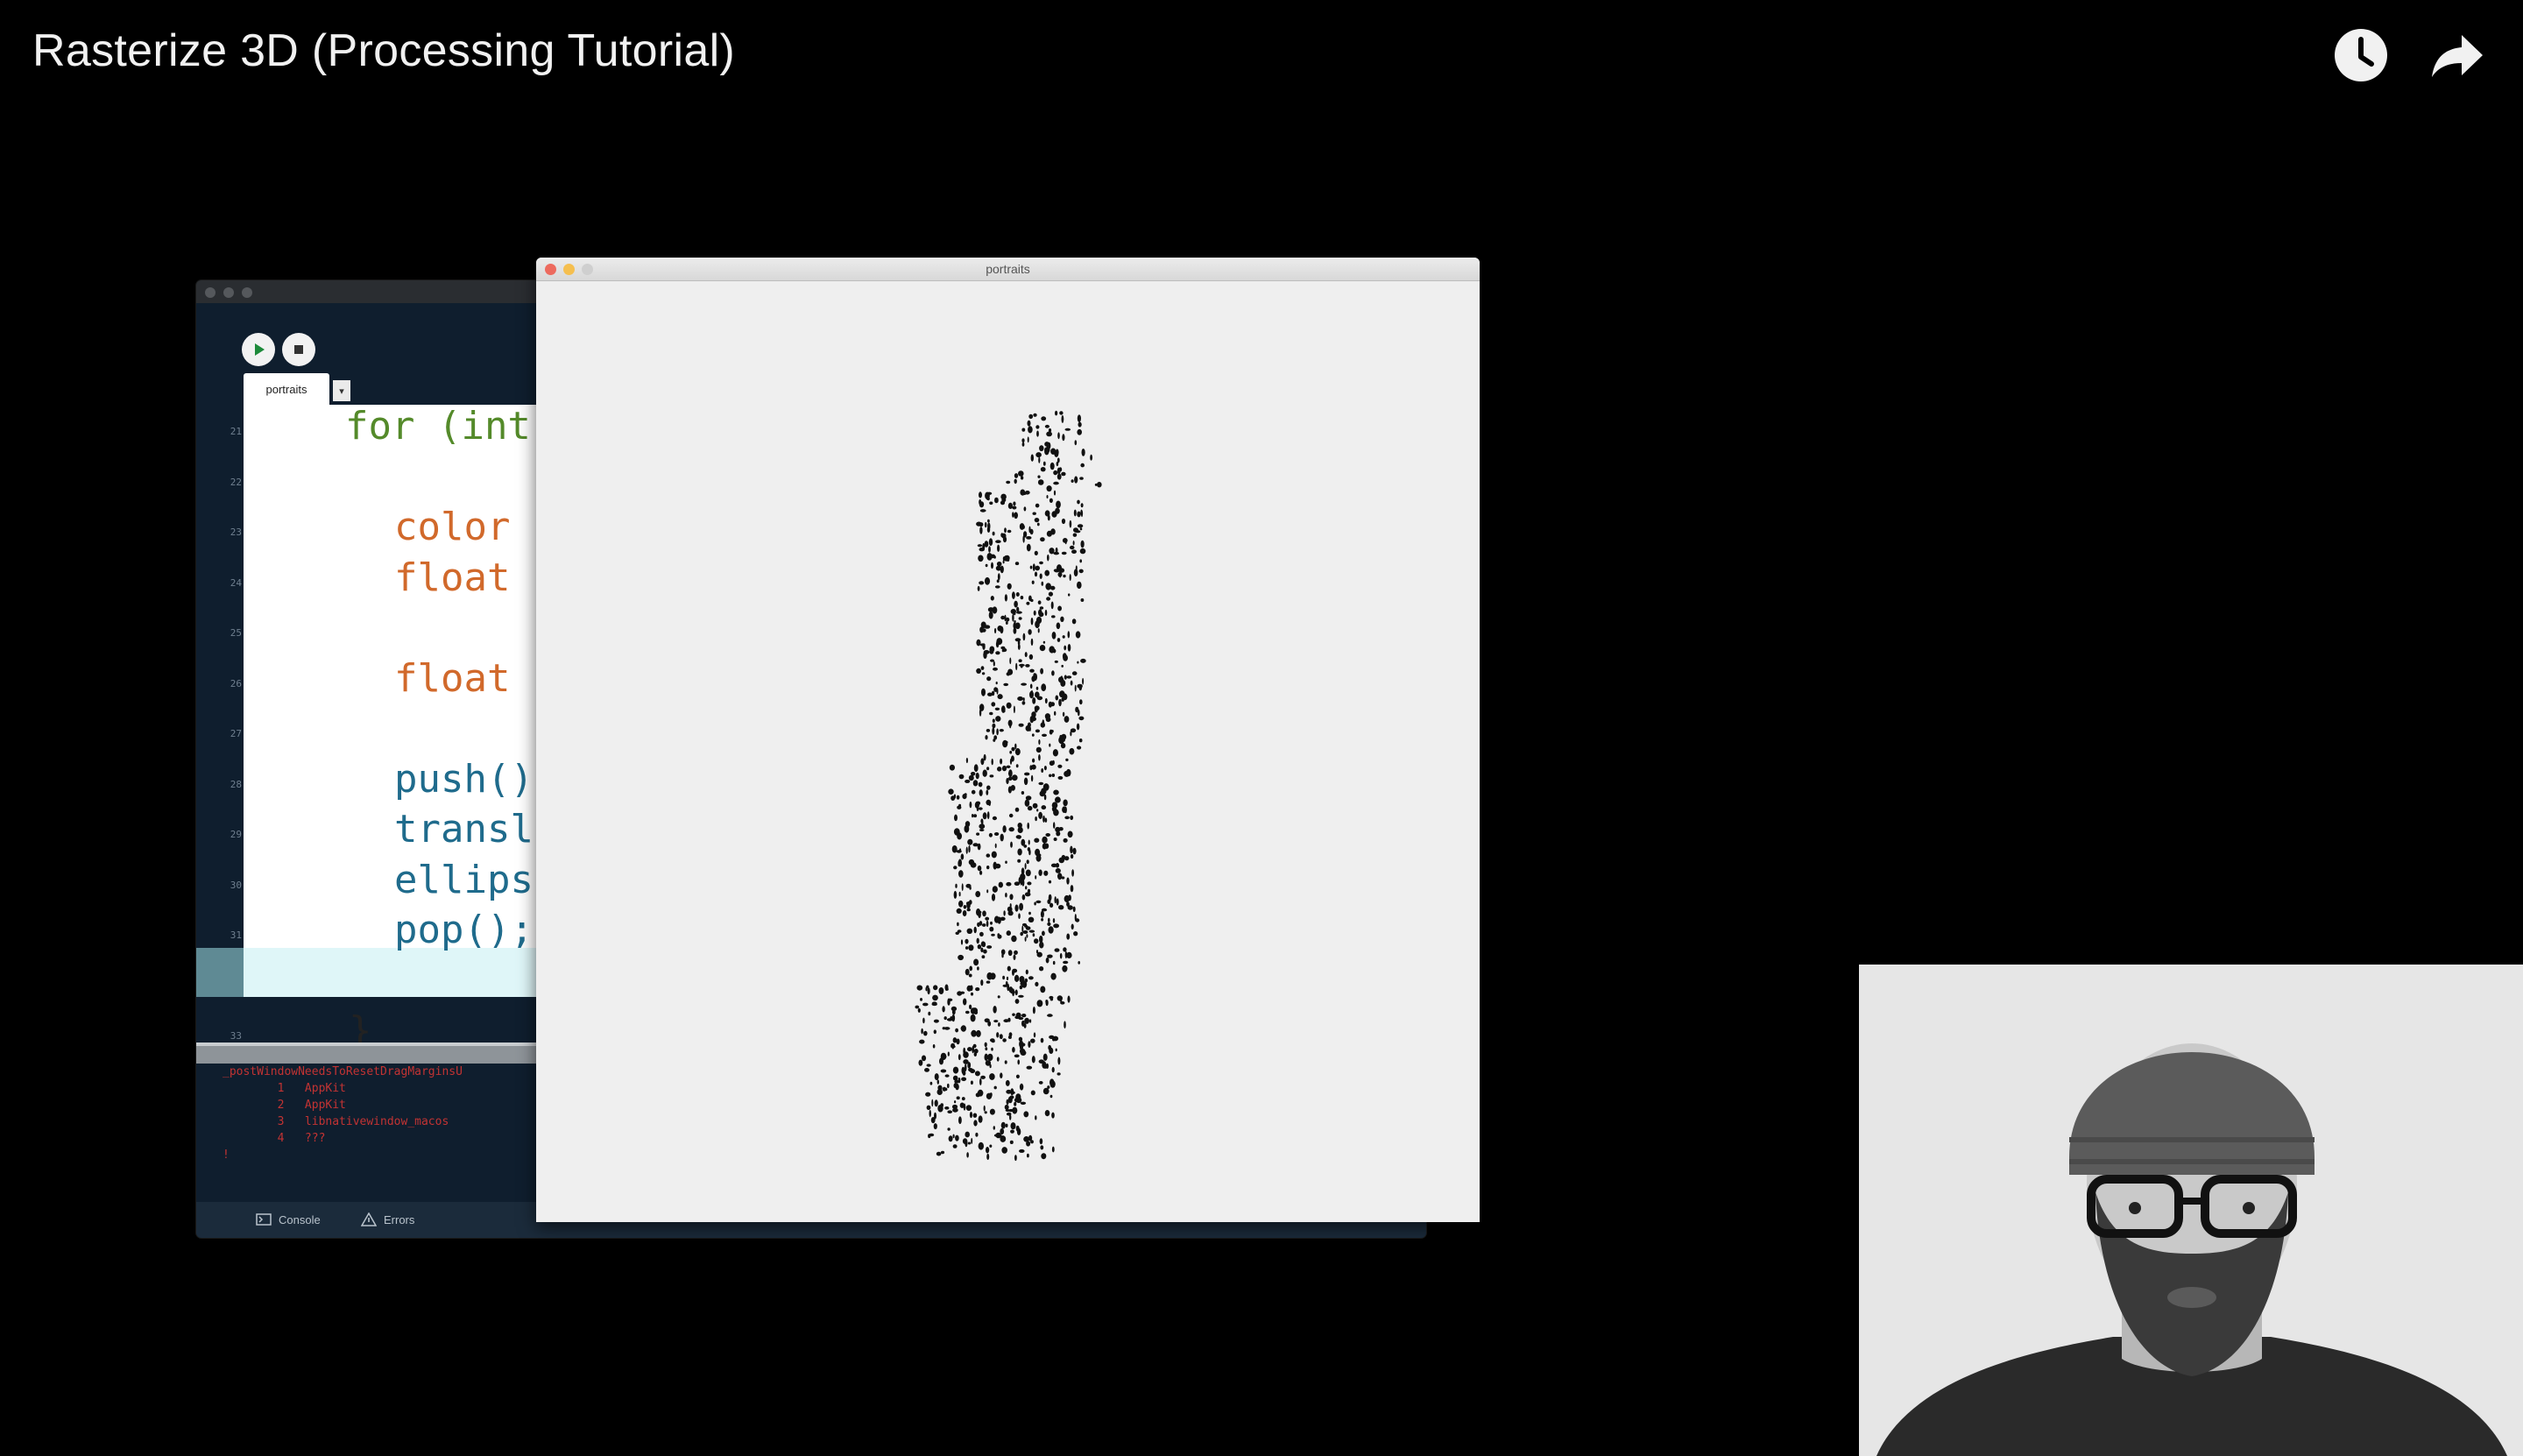 The height and width of the screenshot is (1456, 2523). I want to click on sketch-zoom-button, so click(587, 269).